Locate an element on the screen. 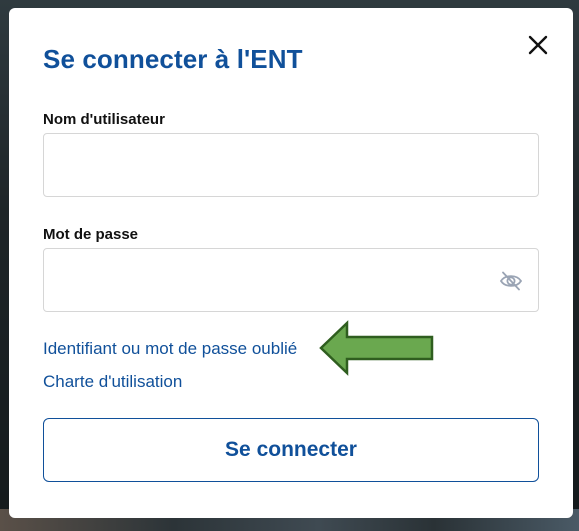  username-field-container is located at coordinates (291, 165).